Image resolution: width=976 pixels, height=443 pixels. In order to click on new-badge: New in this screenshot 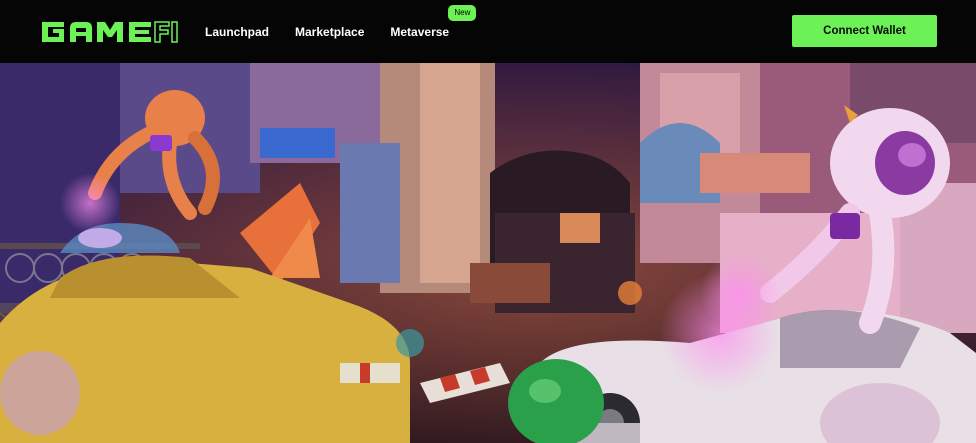, I will do `click(462, 12)`.